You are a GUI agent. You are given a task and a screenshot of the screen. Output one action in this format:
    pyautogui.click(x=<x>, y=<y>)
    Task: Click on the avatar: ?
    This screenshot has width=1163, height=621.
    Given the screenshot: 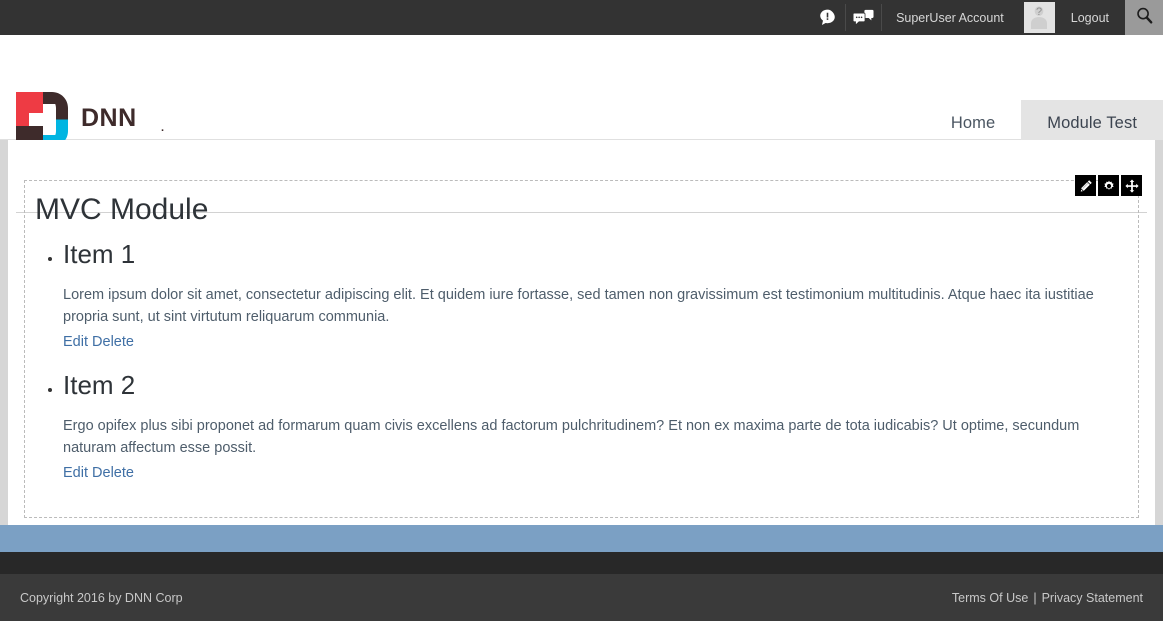 What is the action you would take?
    pyautogui.click(x=1039, y=18)
    